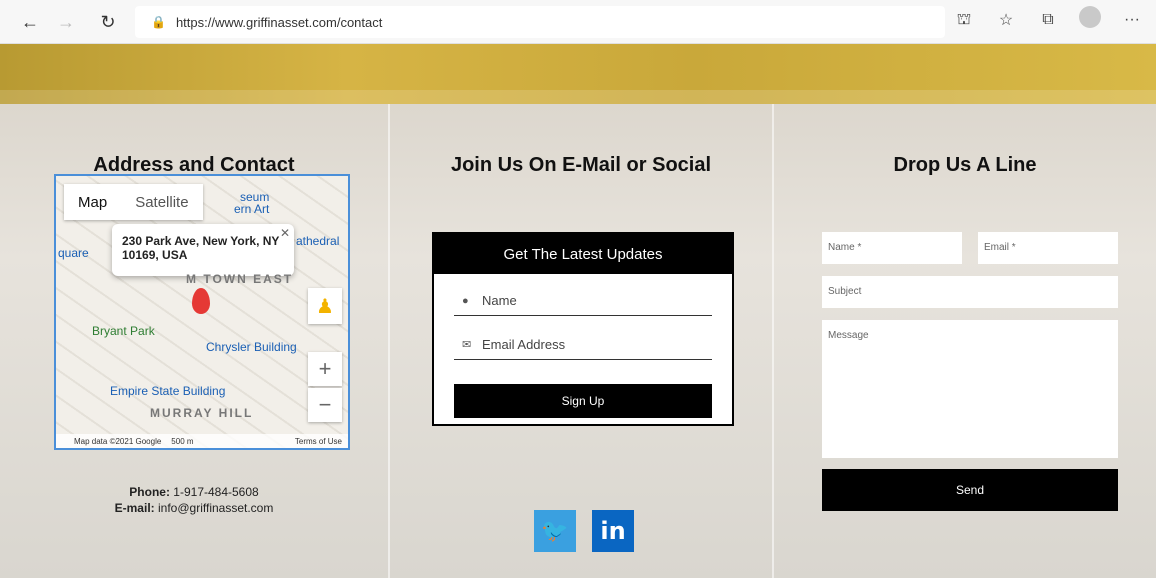 Image resolution: width=1156 pixels, height=578 pixels. I want to click on message-field: Message, so click(970, 389).